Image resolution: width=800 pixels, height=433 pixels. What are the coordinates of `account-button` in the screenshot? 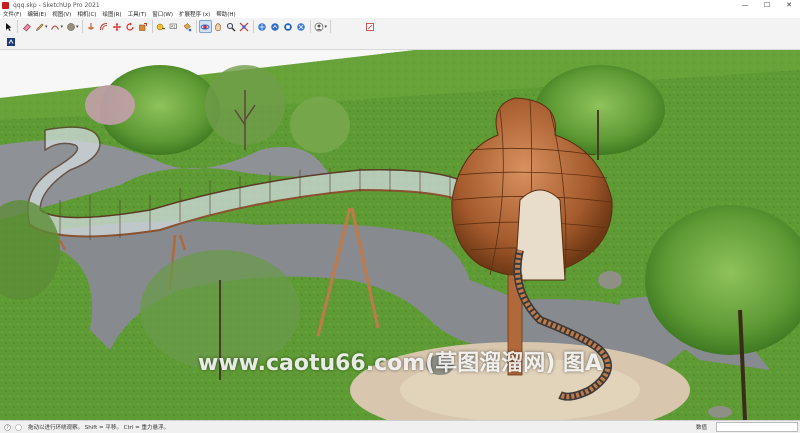 It's located at (319, 26).